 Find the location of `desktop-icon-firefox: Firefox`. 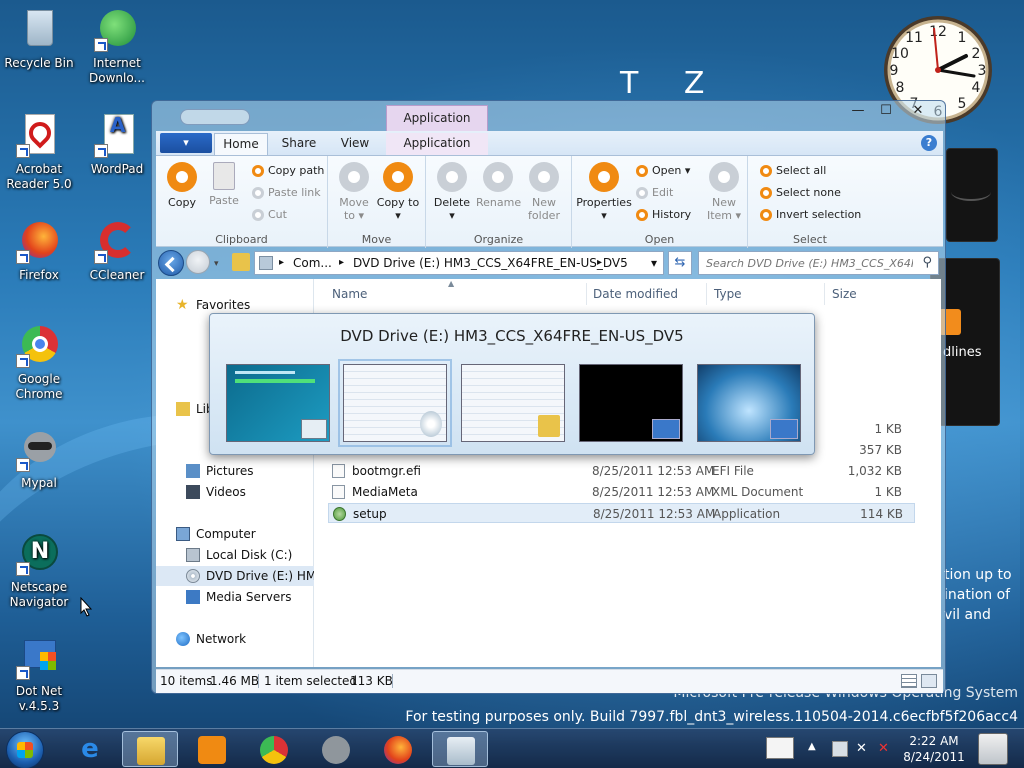

desktop-icon-firefox: Firefox is located at coordinates (39, 250).